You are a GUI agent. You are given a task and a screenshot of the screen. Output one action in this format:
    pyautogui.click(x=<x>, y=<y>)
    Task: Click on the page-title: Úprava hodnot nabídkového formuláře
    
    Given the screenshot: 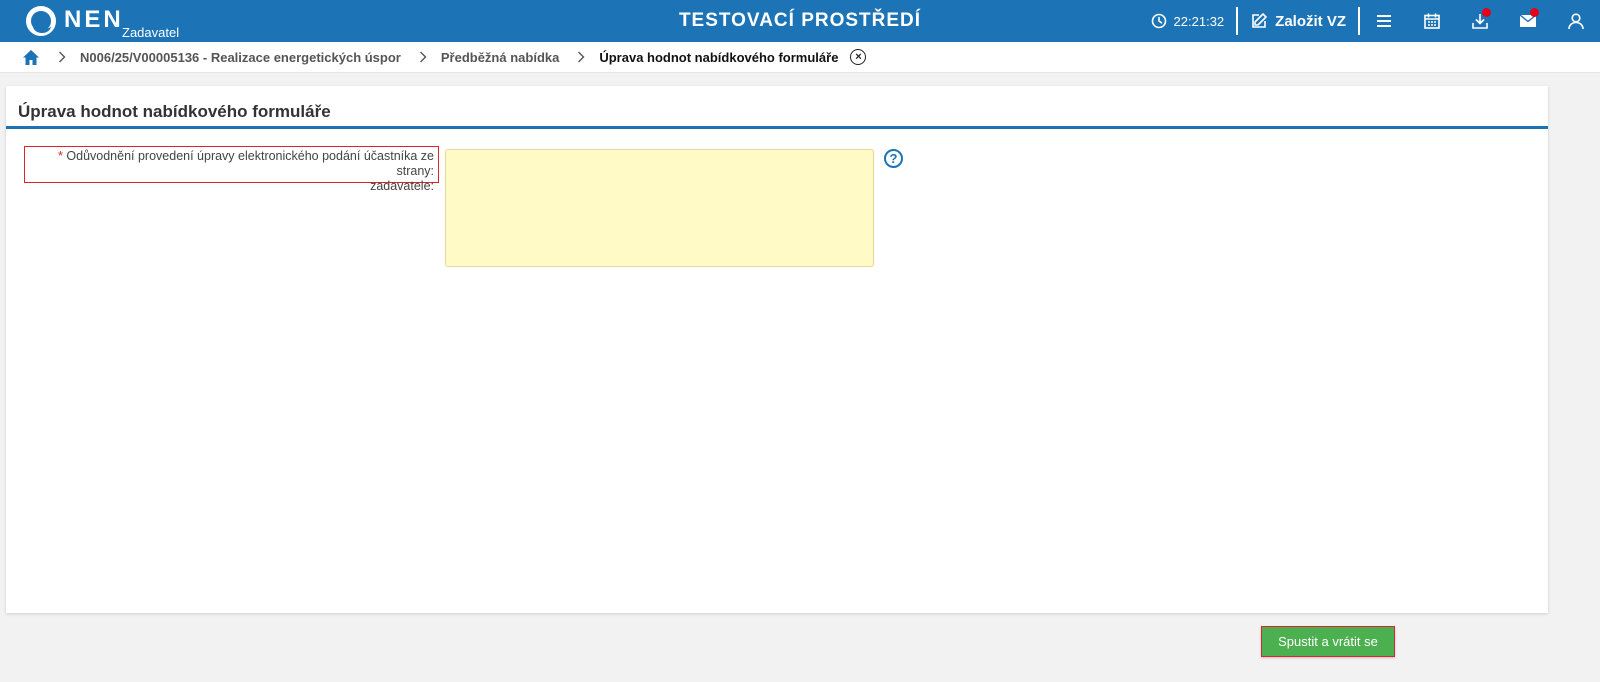 What is the action you would take?
    pyautogui.click(x=174, y=111)
    